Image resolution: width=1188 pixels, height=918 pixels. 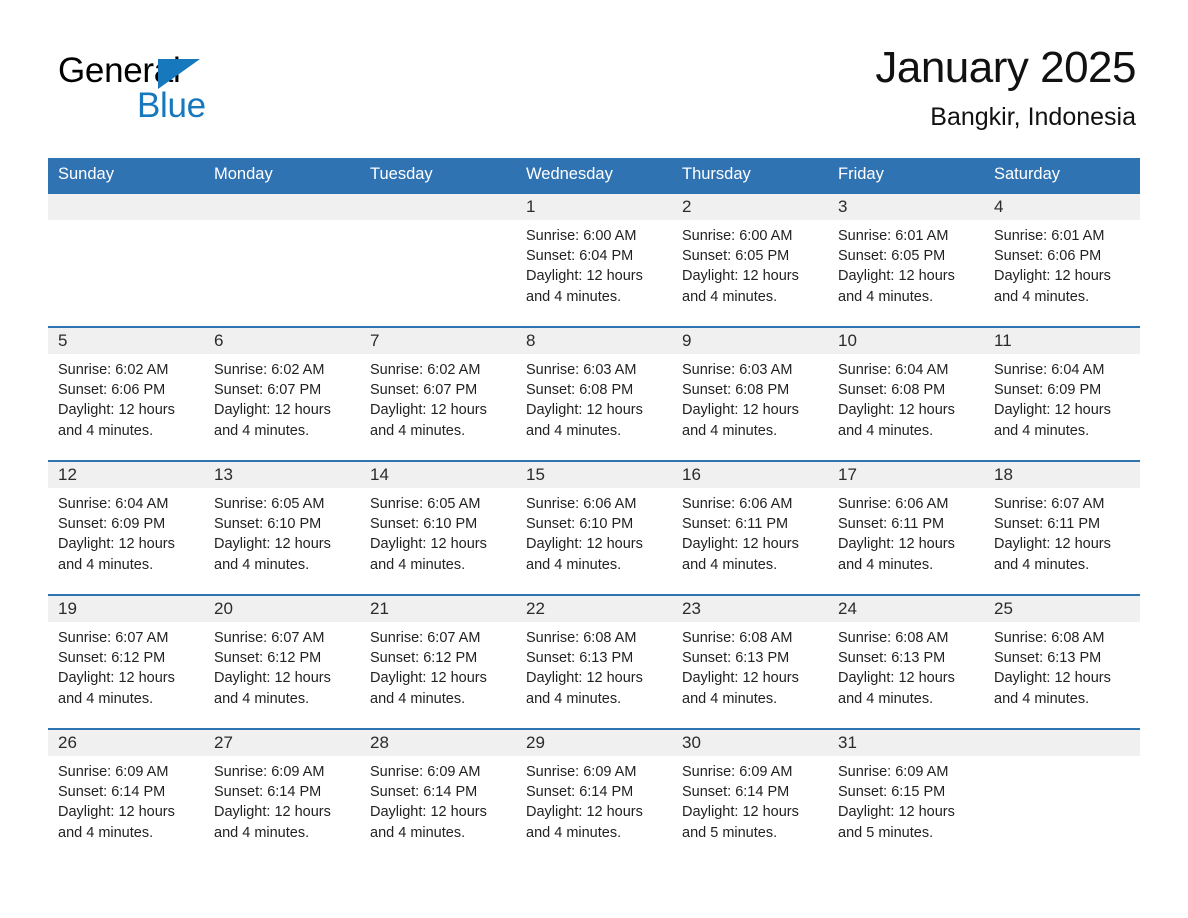 What do you see at coordinates (735, 524) in the screenshot?
I see `sunset-time: Sunset: 6:11 PM` at bounding box center [735, 524].